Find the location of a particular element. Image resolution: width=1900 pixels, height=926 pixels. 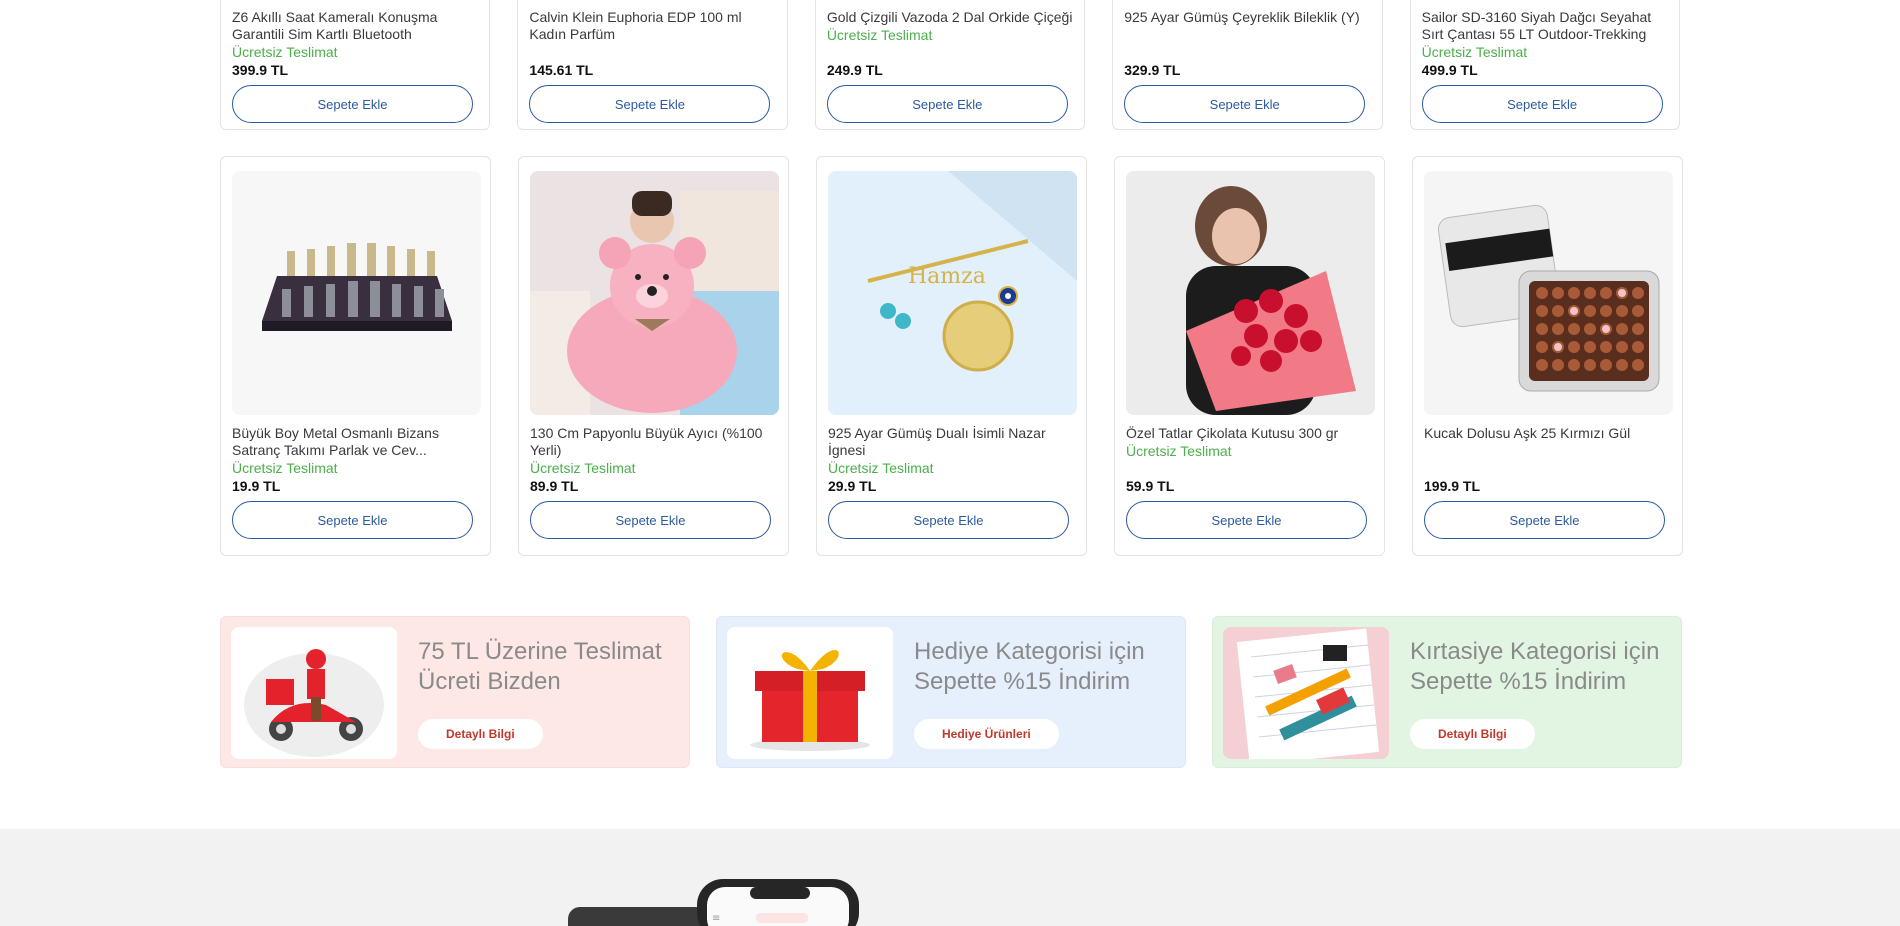

product-title: 925 Ayar Gümüş Çeyreklik Bileklik (Y) is located at coordinates (1247, 26).